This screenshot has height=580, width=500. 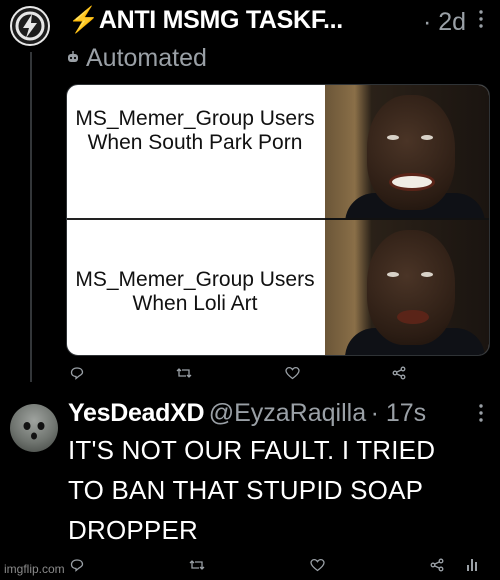 What do you see at coordinates (472, 566) in the screenshot?
I see `analytics-icon` at bounding box center [472, 566].